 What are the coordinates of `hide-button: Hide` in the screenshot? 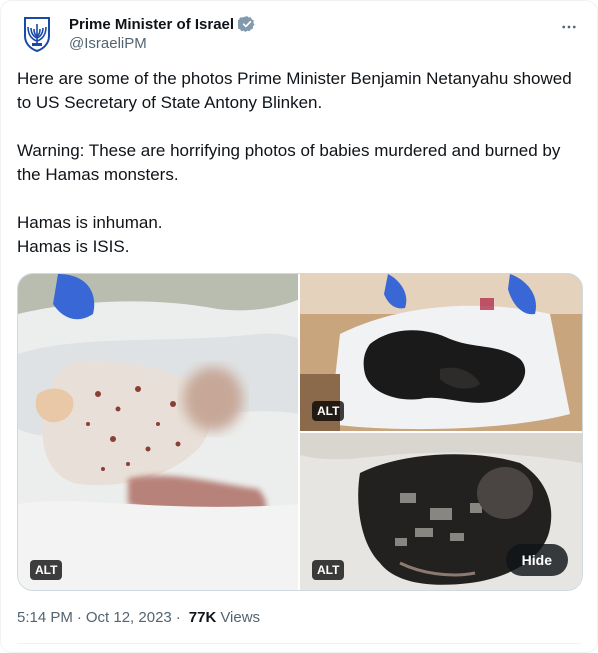 It's located at (536, 560).